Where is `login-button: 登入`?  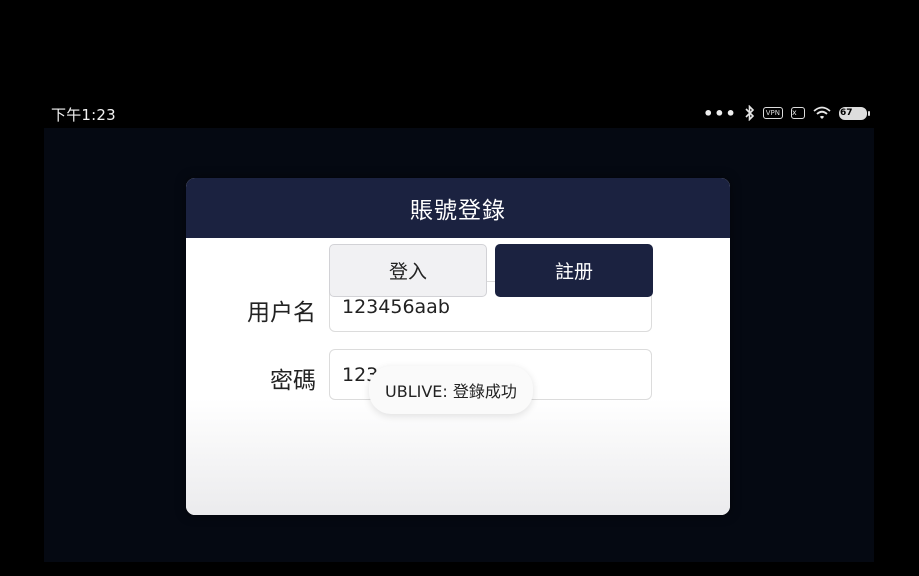
login-button: 登入 is located at coordinates (408, 270).